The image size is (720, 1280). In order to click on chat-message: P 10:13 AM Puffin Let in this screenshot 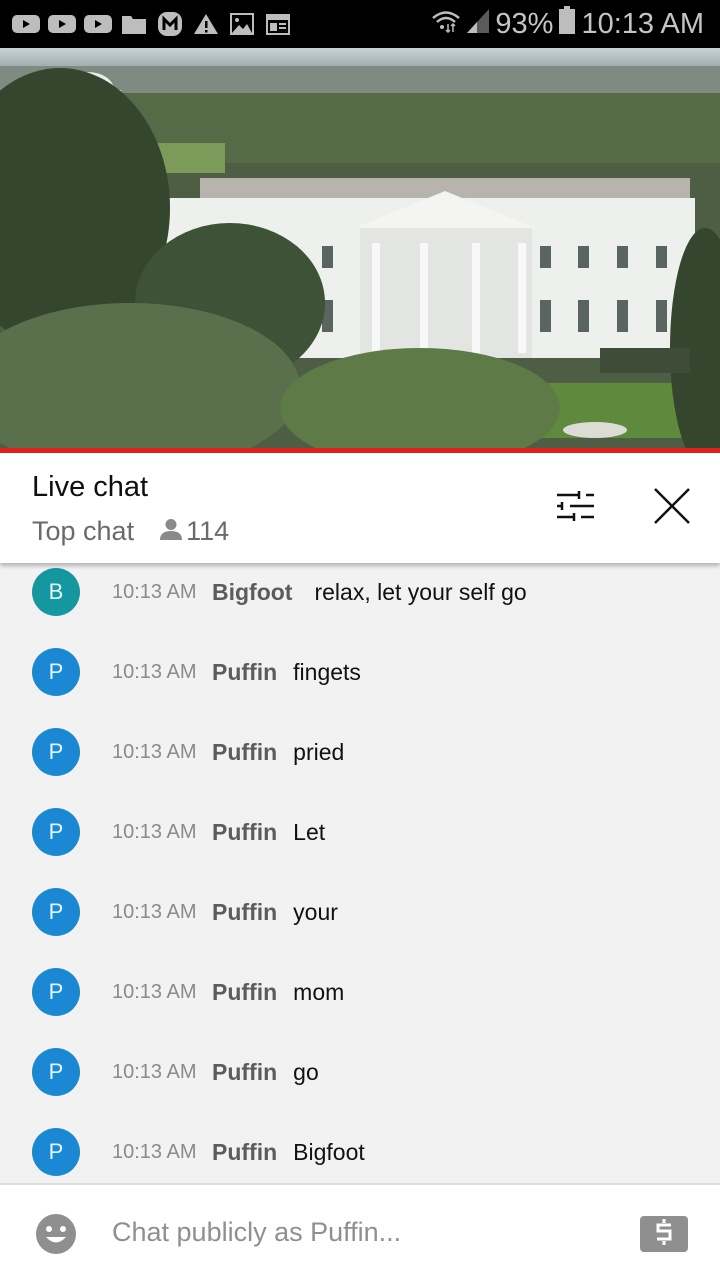, I will do `click(360, 832)`.